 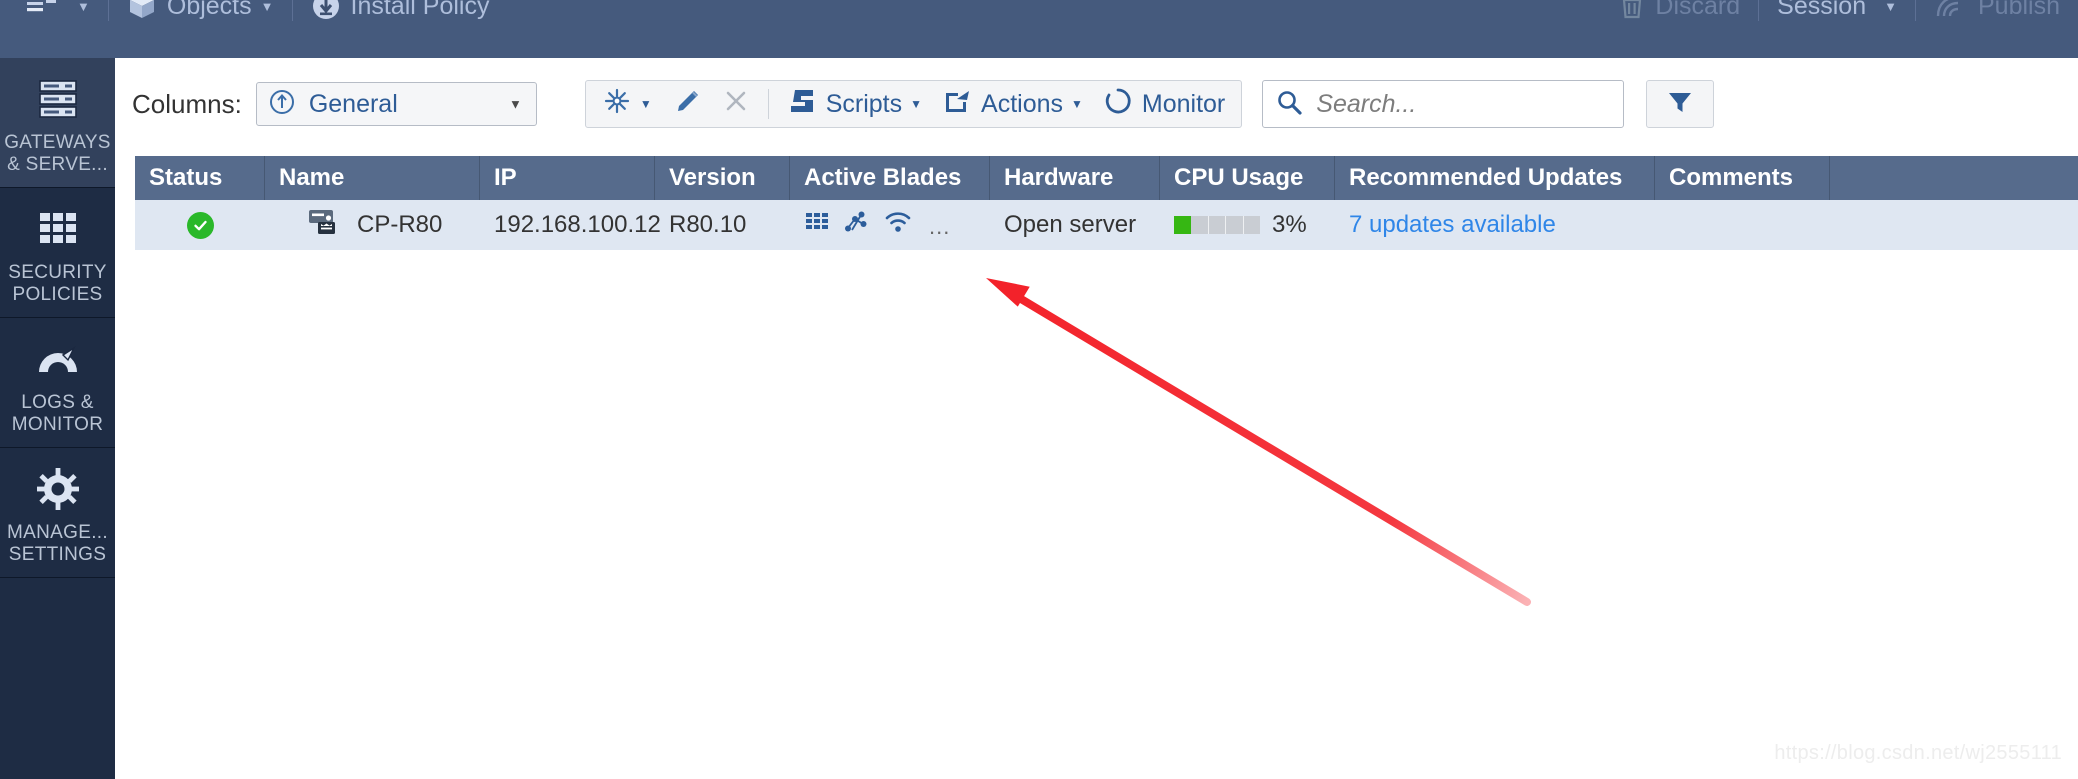 What do you see at coordinates (802, 104) in the screenshot?
I see `script-icon` at bounding box center [802, 104].